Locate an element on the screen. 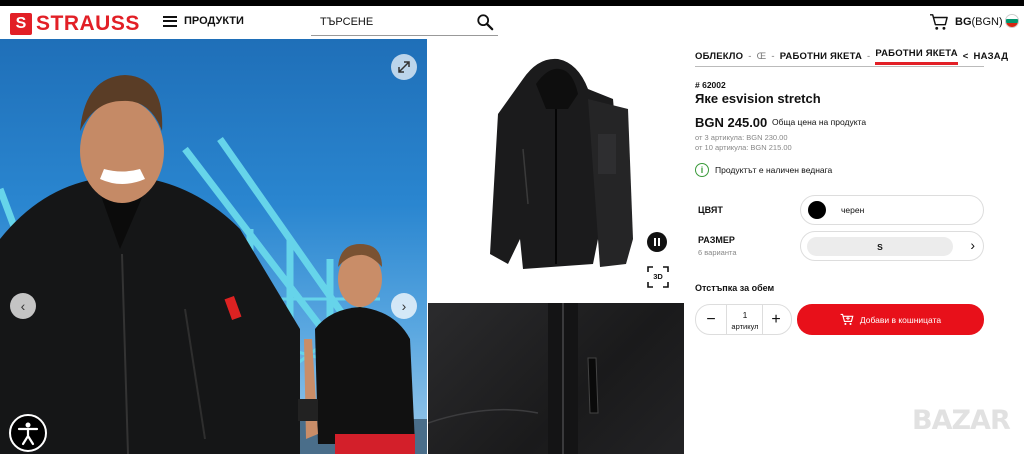 The height and width of the screenshot is (454, 1024). logo-text: STRAUSS is located at coordinates (88, 23).